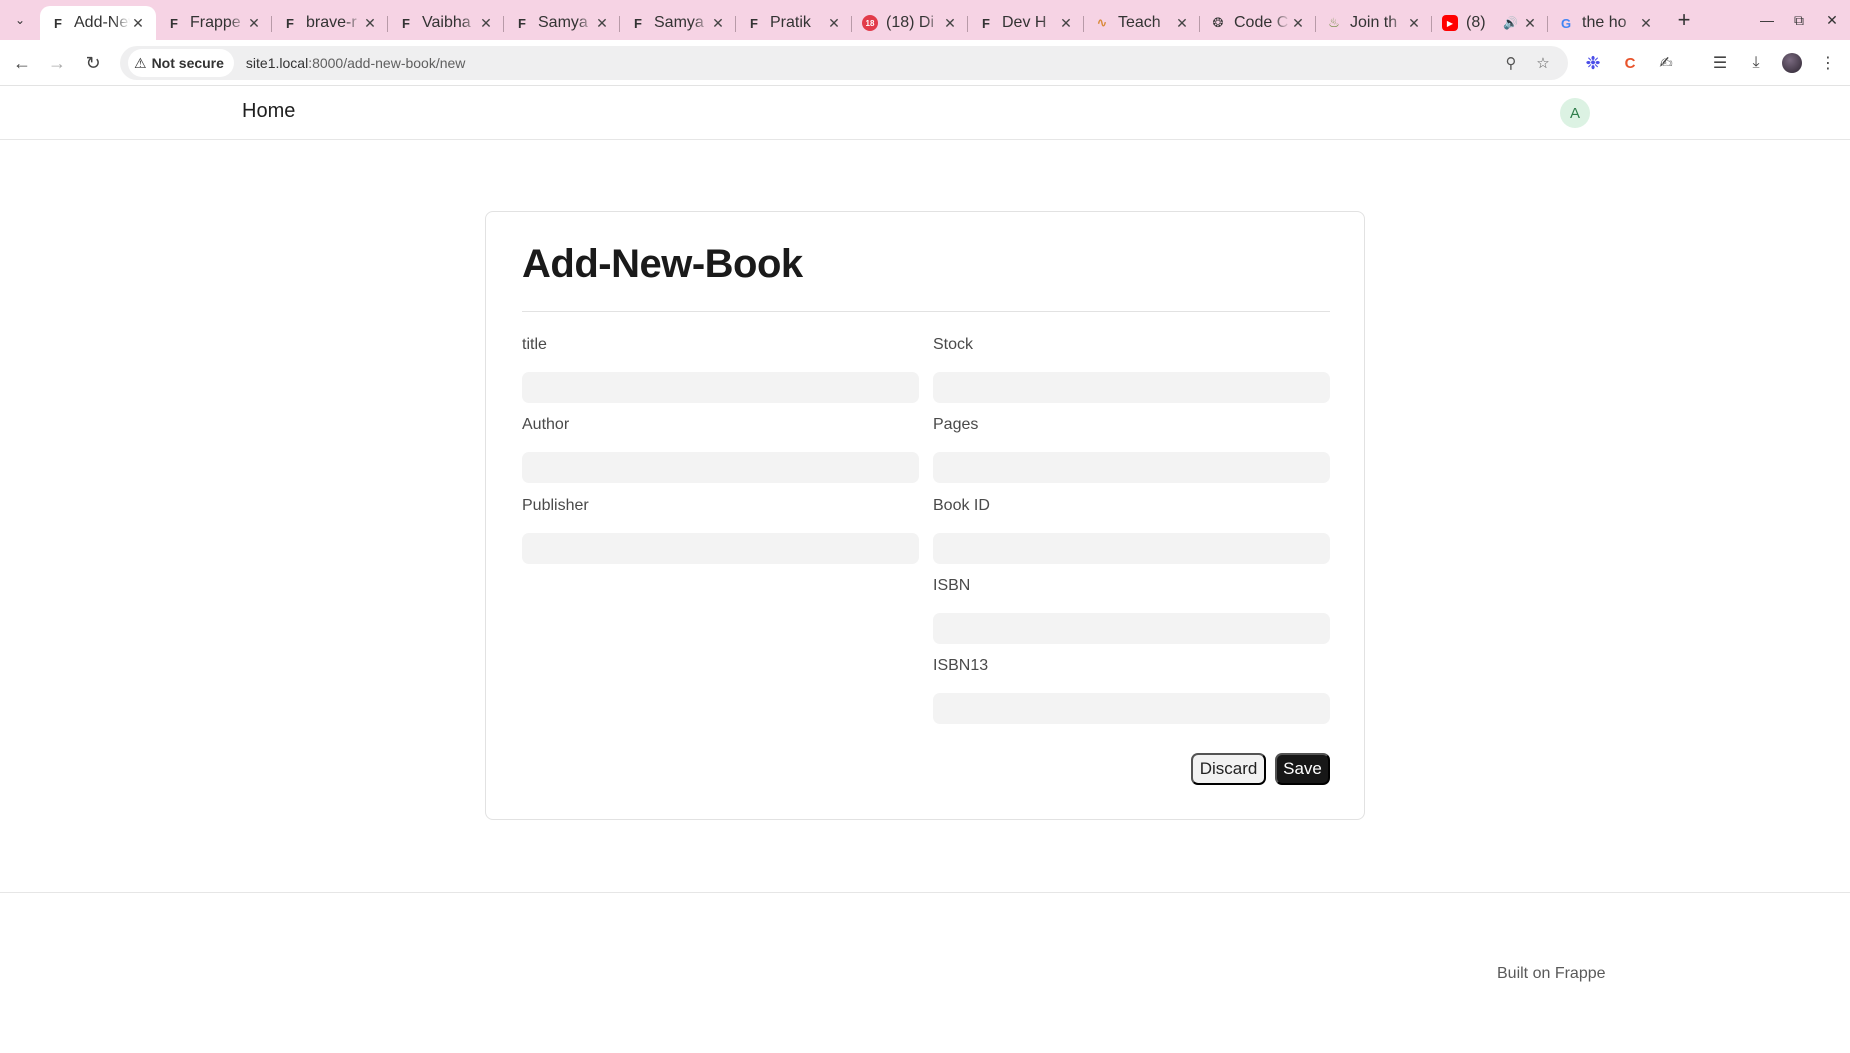 The image size is (1850, 1053). What do you see at coordinates (1756, 63) in the screenshot?
I see `download-icon: ⤓` at bounding box center [1756, 63].